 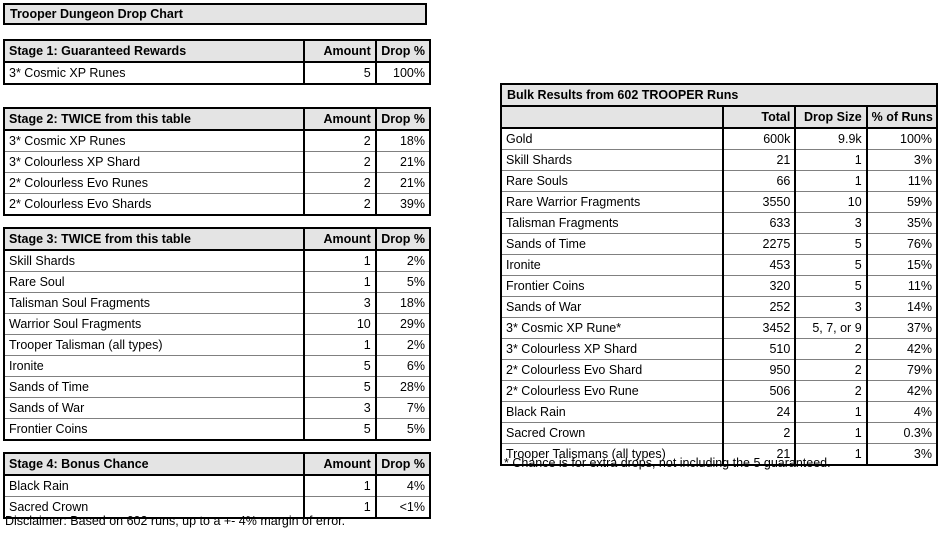 I want to click on stage-4-header-amount: Amount, so click(x=340, y=464).